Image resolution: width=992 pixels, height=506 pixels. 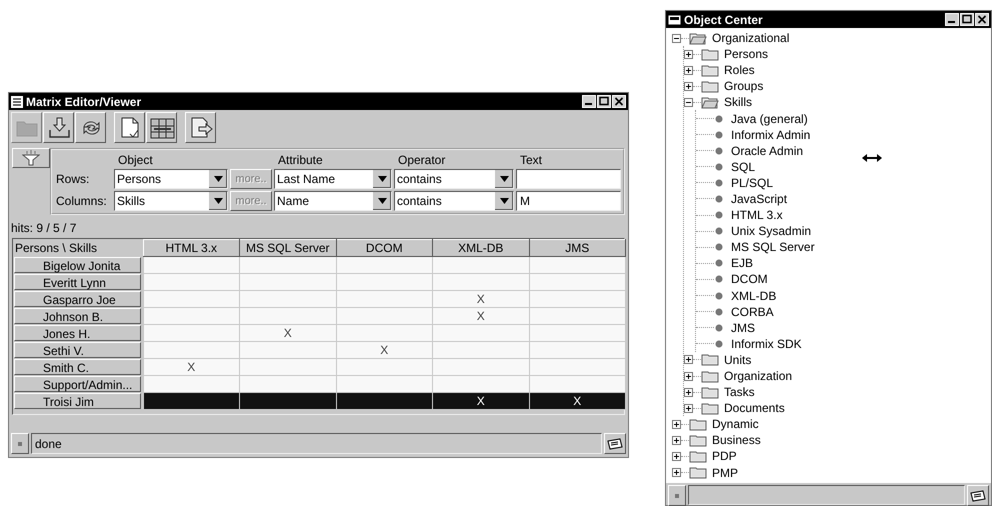 I want to click on tree-item: DCOM, so click(x=749, y=279).